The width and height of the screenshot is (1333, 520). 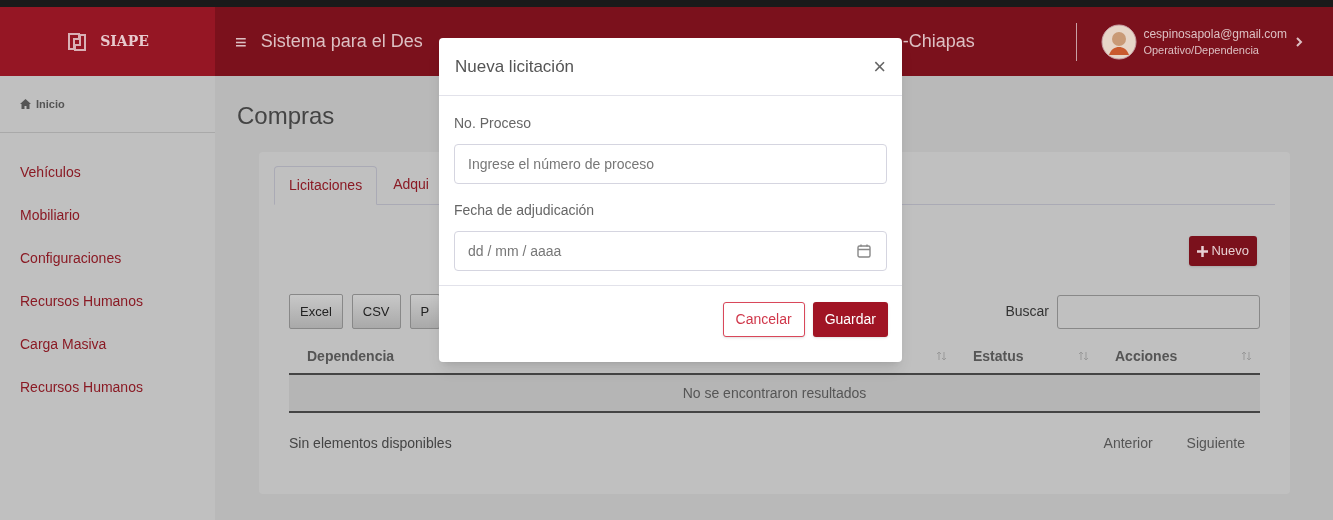 What do you see at coordinates (493, 123) in the screenshot?
I see `field-label: No. Proceso` at bounding box center [493, 123].